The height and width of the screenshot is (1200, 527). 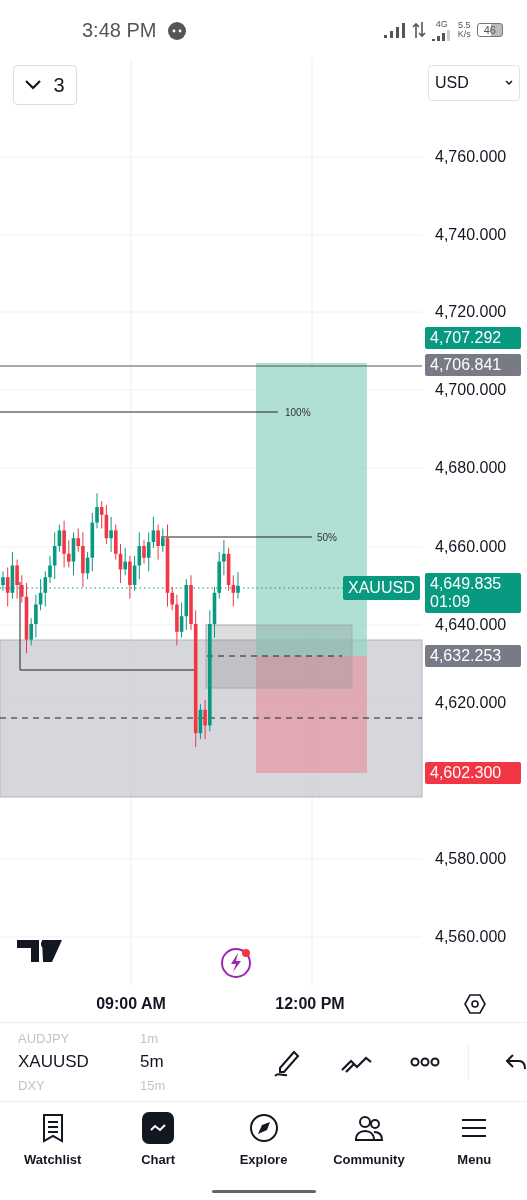 I want to click on settings-icon, so click(x=475, y=1004).